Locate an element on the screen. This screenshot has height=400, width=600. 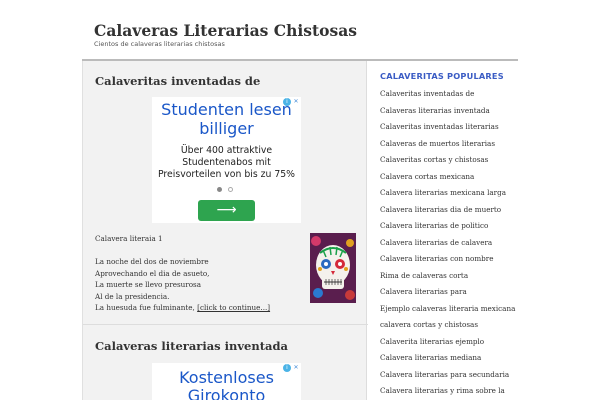
sidebar-link: Calavera literarias dia de muerto is located at coordinates (448, 213).